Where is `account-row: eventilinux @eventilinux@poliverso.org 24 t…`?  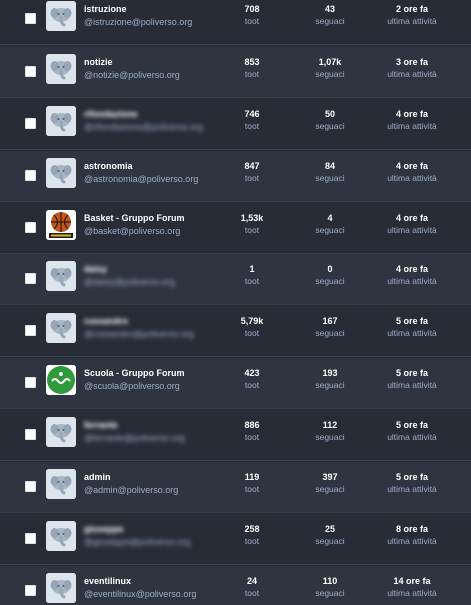
account-row: eventilinux @eventilinux@poliverso.org 24 t… is located at coordinates (235, 585).